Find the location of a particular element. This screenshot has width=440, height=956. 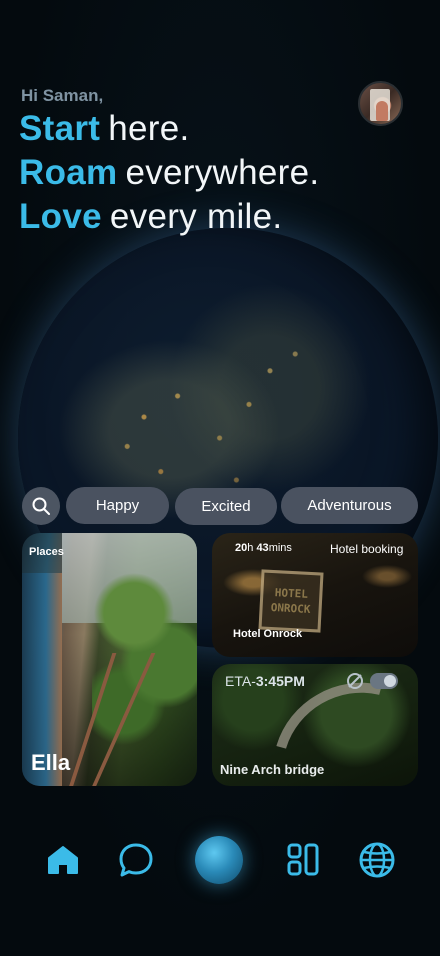

headline-accent-2: Roam is located at coordinates (68, 172).